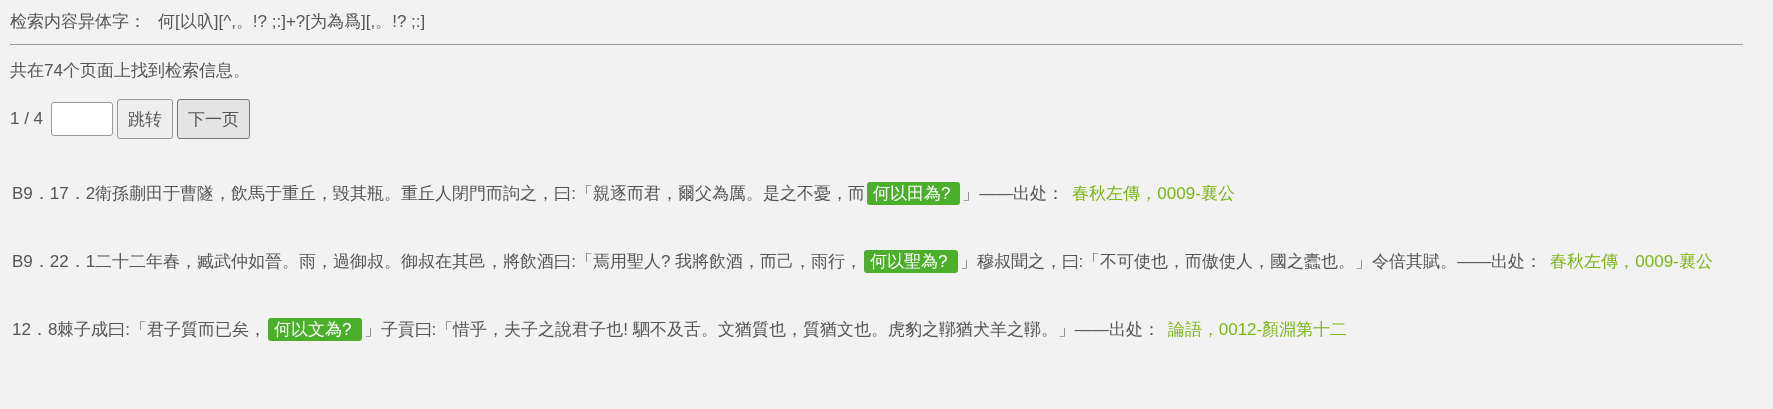 The height and width of the screenshot is (409, 1773). Describe the element at coordinates (438, 193) in the screenshot. I see `result-text: B9．17．2衛孫蒯田于曹隧，飲馬于重丘，毀其瓶。重丘人閉門而訽之，曰:「親逐而君，爾父為厲。是之不憂，而` at that location.